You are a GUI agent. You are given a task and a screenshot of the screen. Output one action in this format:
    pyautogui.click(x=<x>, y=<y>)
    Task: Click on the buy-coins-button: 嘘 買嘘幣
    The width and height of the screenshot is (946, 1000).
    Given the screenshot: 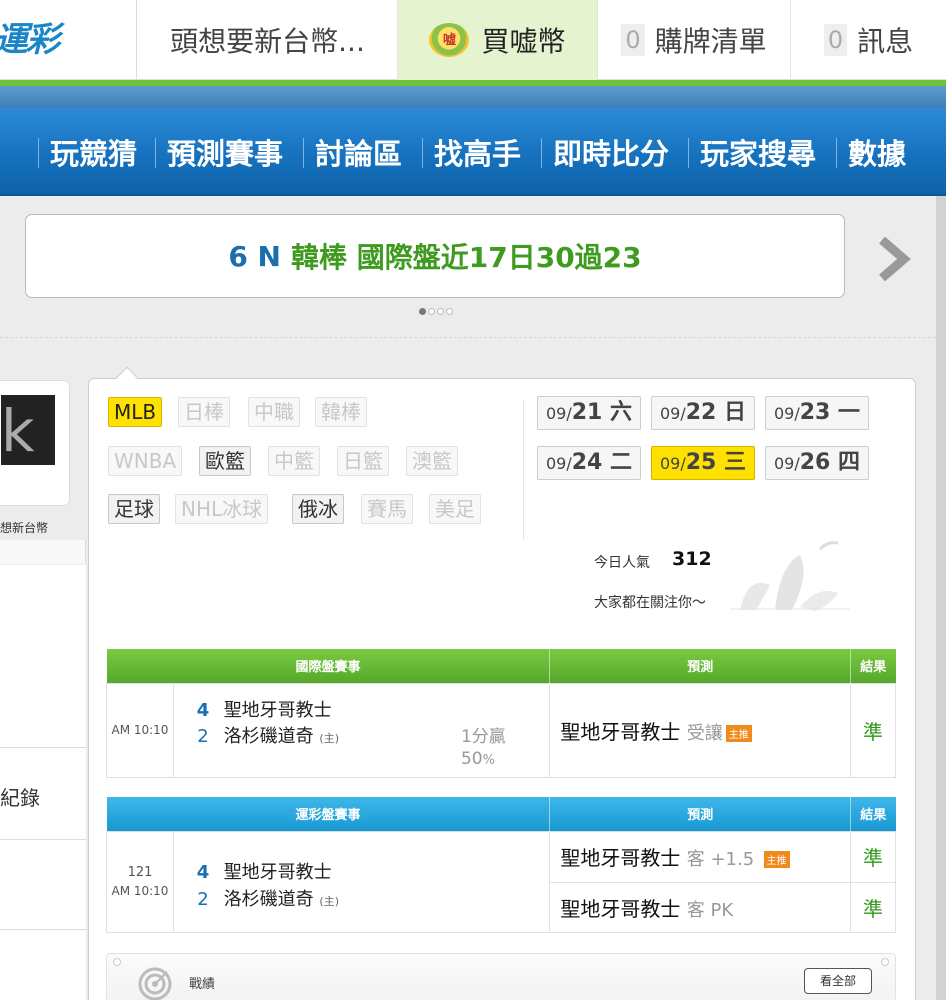 What is the action you would take?
    pyautogui.click(x=498, y=40)
    